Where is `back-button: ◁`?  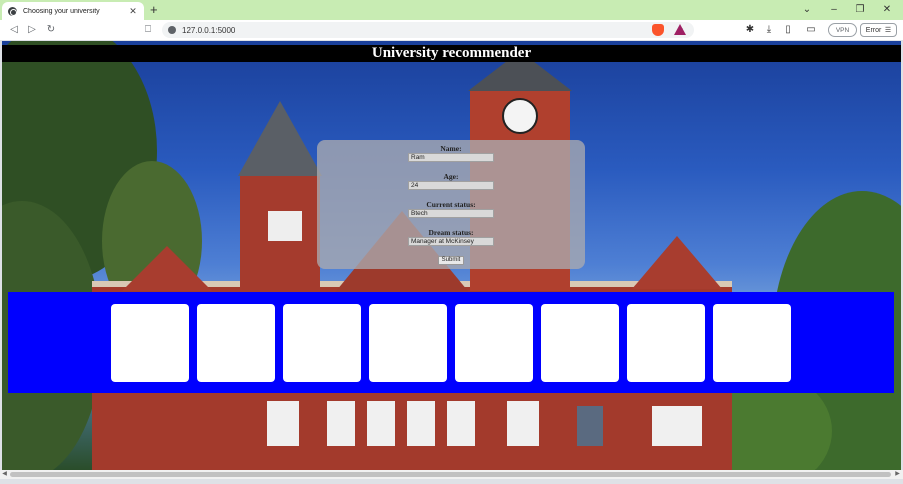
back-button: ◁ is located at coordinates (14, 30).